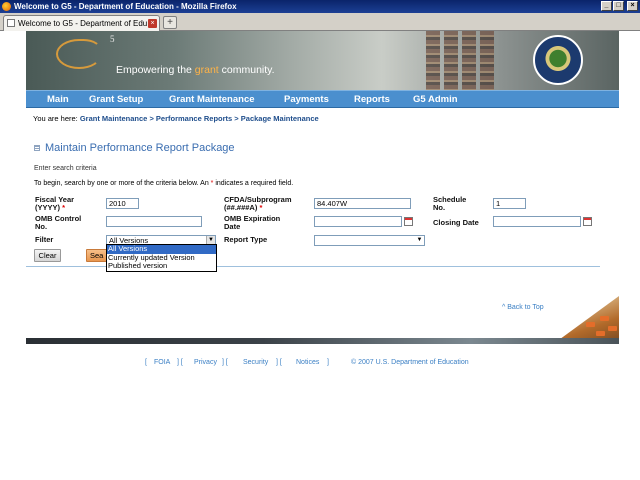 The height and width of the screenshot is (480, 640). Describe the element at coordinates (122, 203) in the screenshot. I see `fiscal-year-input` at that location.